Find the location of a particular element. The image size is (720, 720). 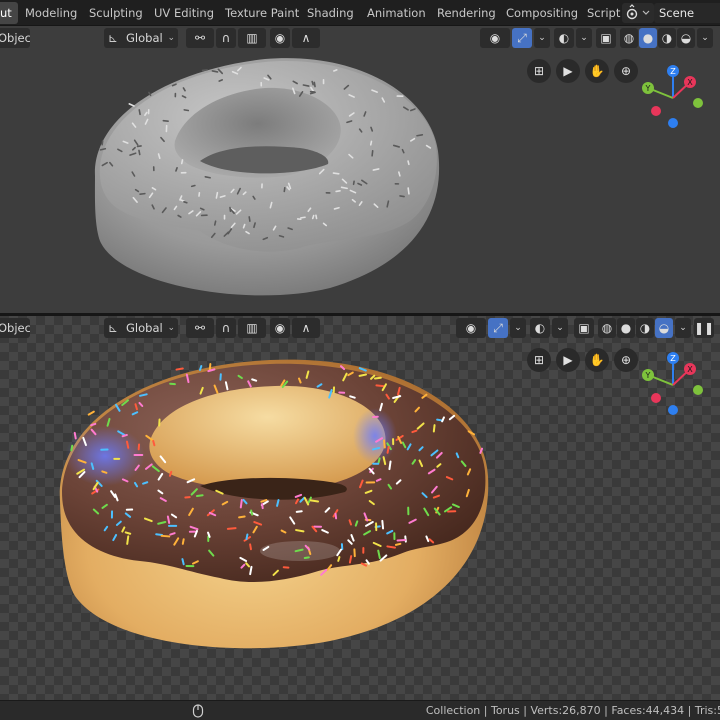

tab-texture-paint: Texture Paint is located at coordinates (262, 13).